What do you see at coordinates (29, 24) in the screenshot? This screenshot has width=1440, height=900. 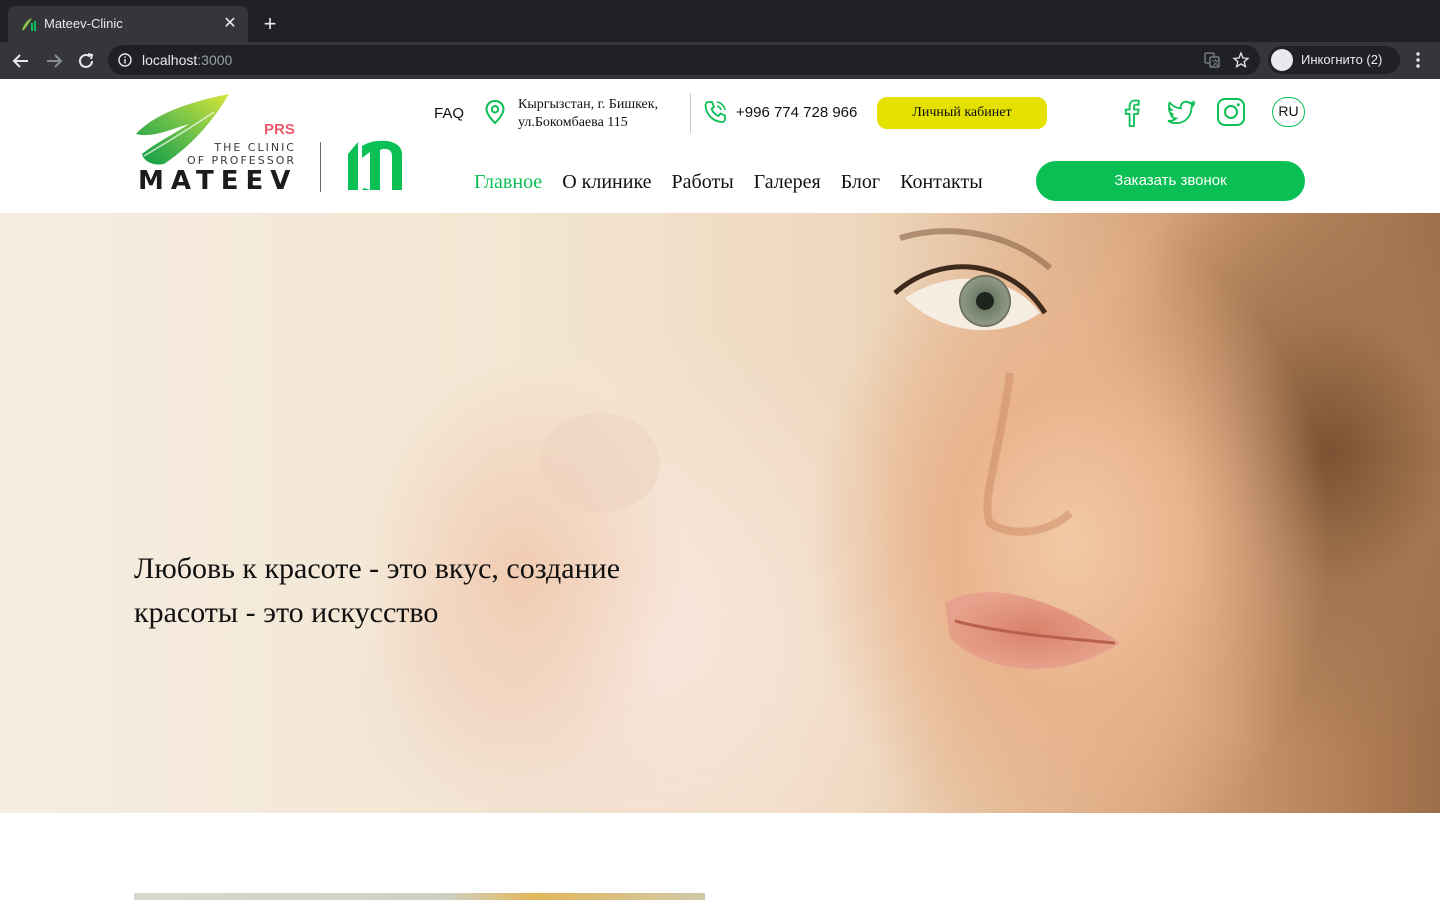 I see `favicon-icon` at bounding box center [29, 24].